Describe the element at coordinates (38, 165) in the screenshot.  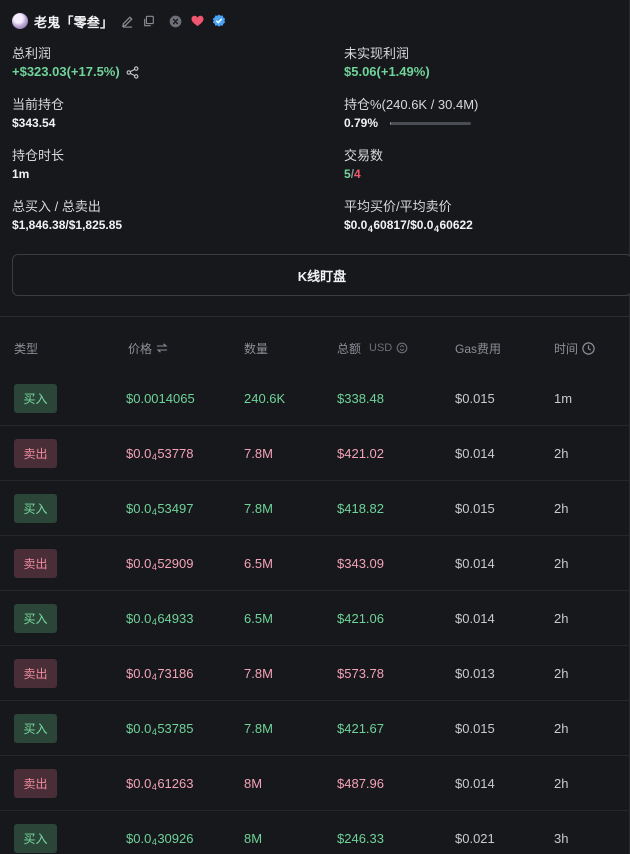
I see `stat-hold-time: 持仓时长 1m` at that location.